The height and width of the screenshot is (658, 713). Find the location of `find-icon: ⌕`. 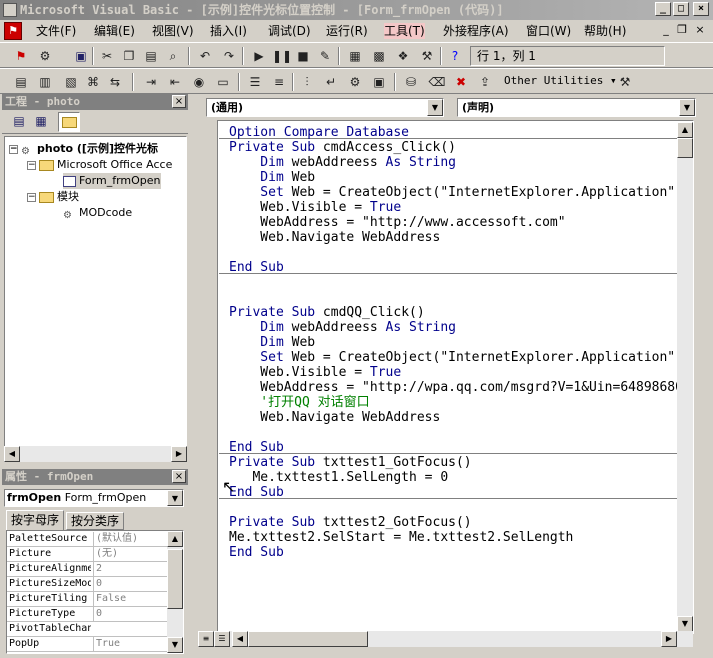

find-icon: ⌕ is located at coordinates (173, 56).